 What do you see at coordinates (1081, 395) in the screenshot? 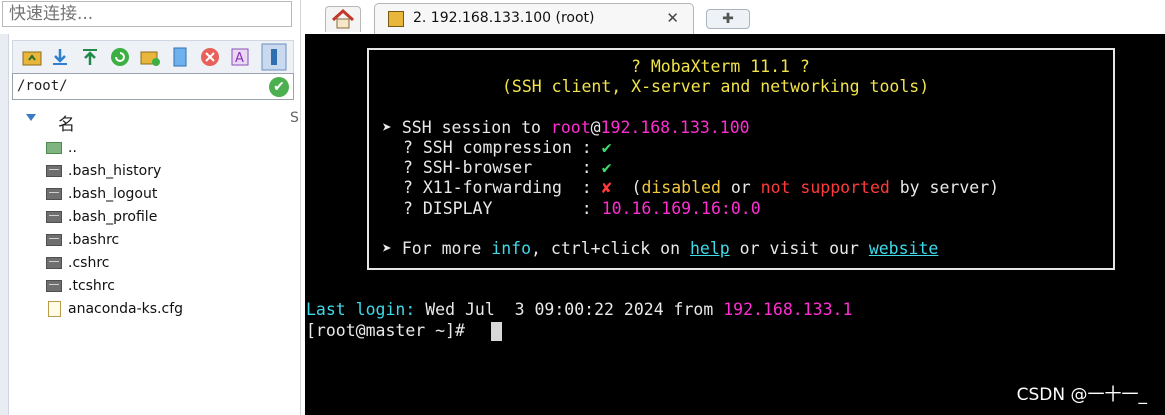
I see `watermark: CSDN @一十一_` at bounding box center [1081, 395].